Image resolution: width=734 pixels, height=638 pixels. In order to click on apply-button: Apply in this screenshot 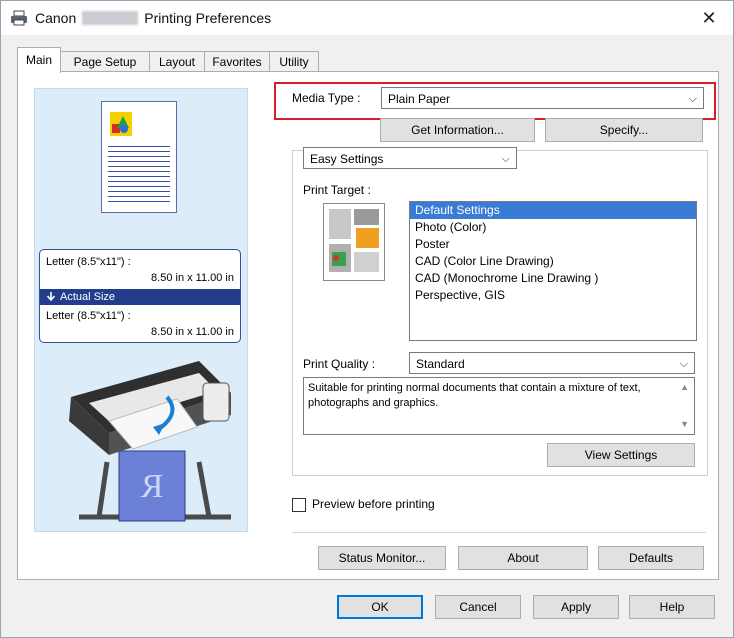, I will do `click(576, 607)`.